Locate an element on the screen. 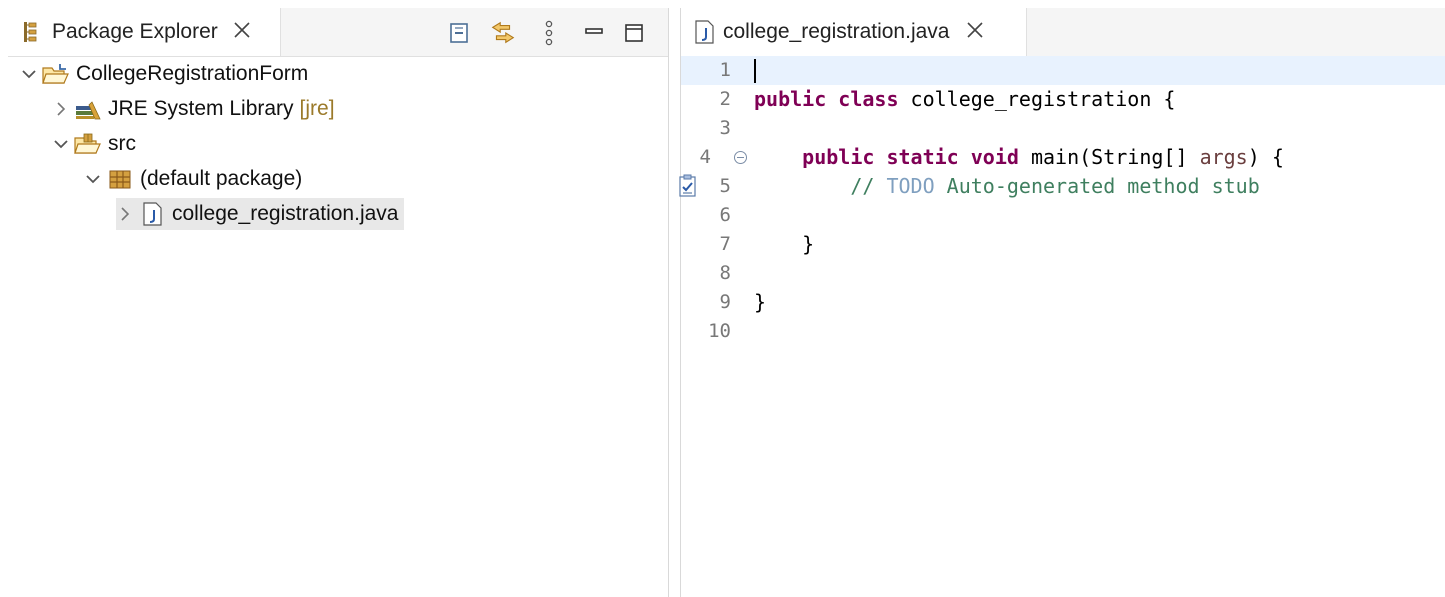 This screenshot has height=597, width=1445. code-line: 8 is located at coordinates (1063, 273).